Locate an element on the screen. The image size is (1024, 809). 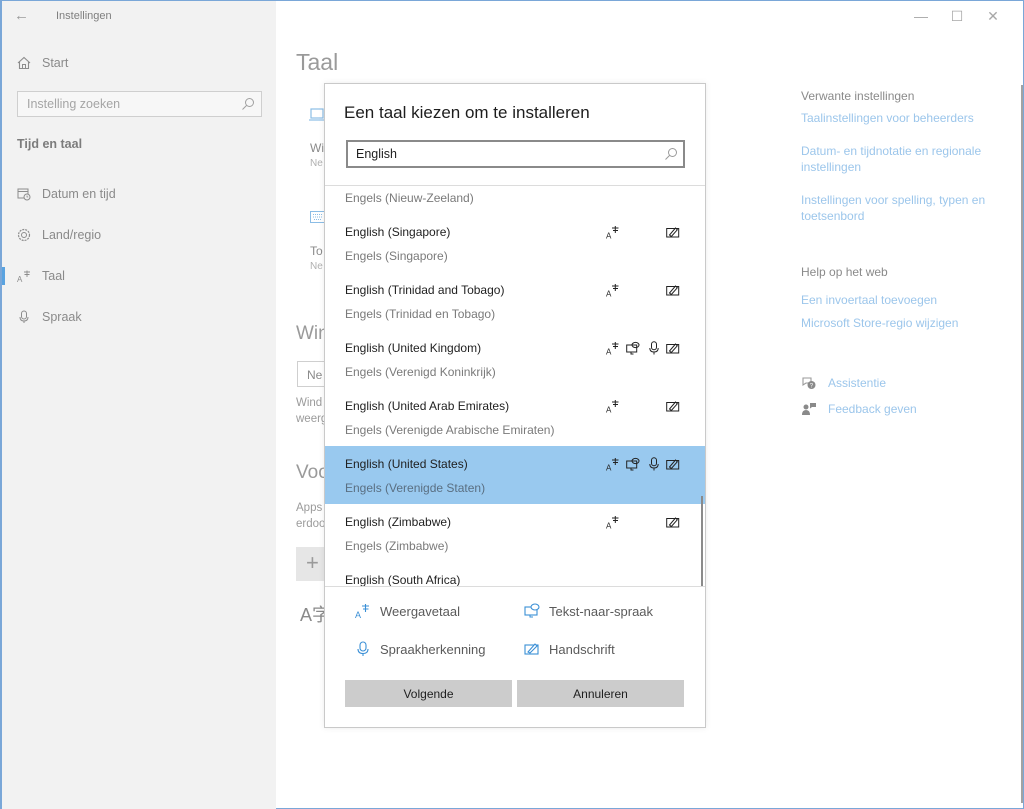
maximize-button: ☐ is located at coordinates (957, 16).